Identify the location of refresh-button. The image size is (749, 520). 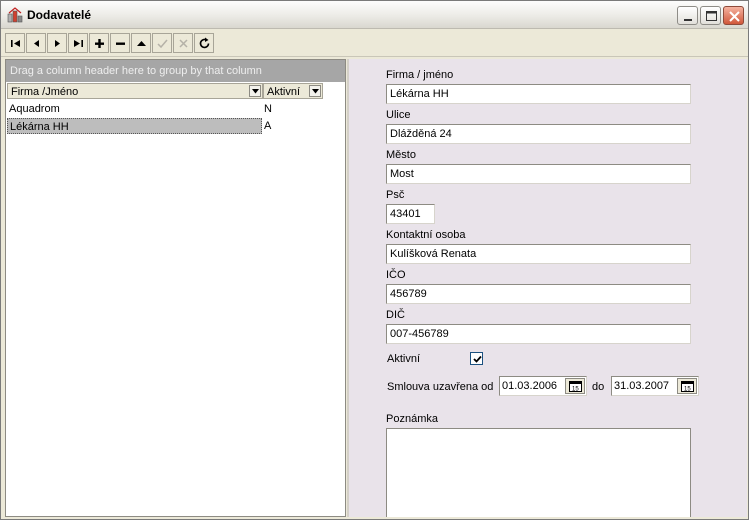
(204, 43).